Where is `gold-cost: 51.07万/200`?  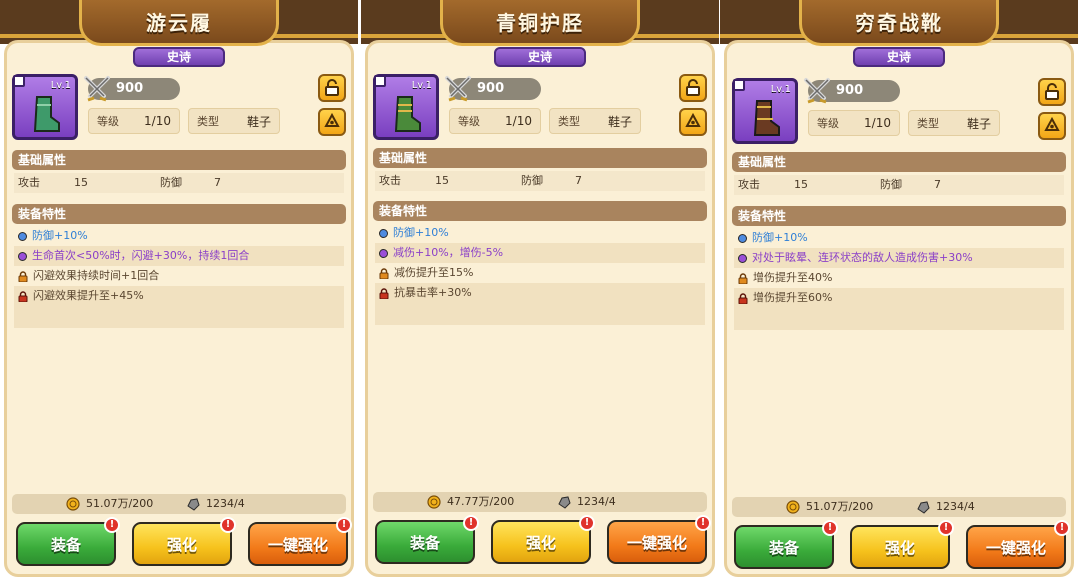
gold-cost: 51.07万/200 is located at coordinates (840, 506).